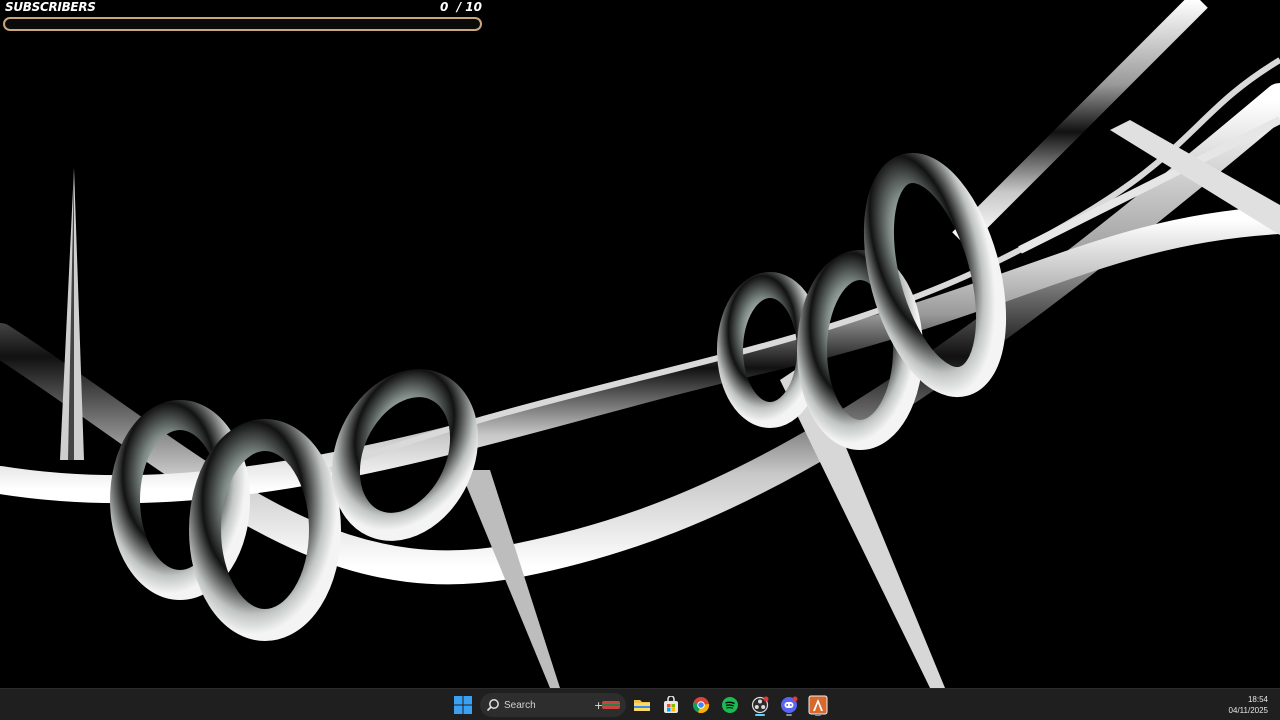 The width and height of the screenshot is (1280, 720). I want to click on taskbar: Search + 18:54 04/11/2025, so click(640, 704).